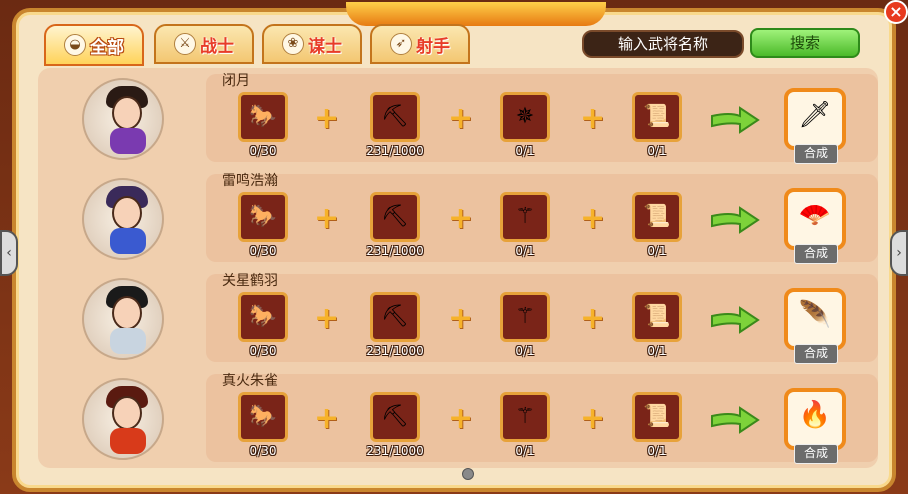 Image resolution: width=908 pixels, height=494 pixels. What do you see at coordinates (250, 281) in the screenshot?
I see `recipe-name: 关星鹤羽` at bounding box center [250, 281].